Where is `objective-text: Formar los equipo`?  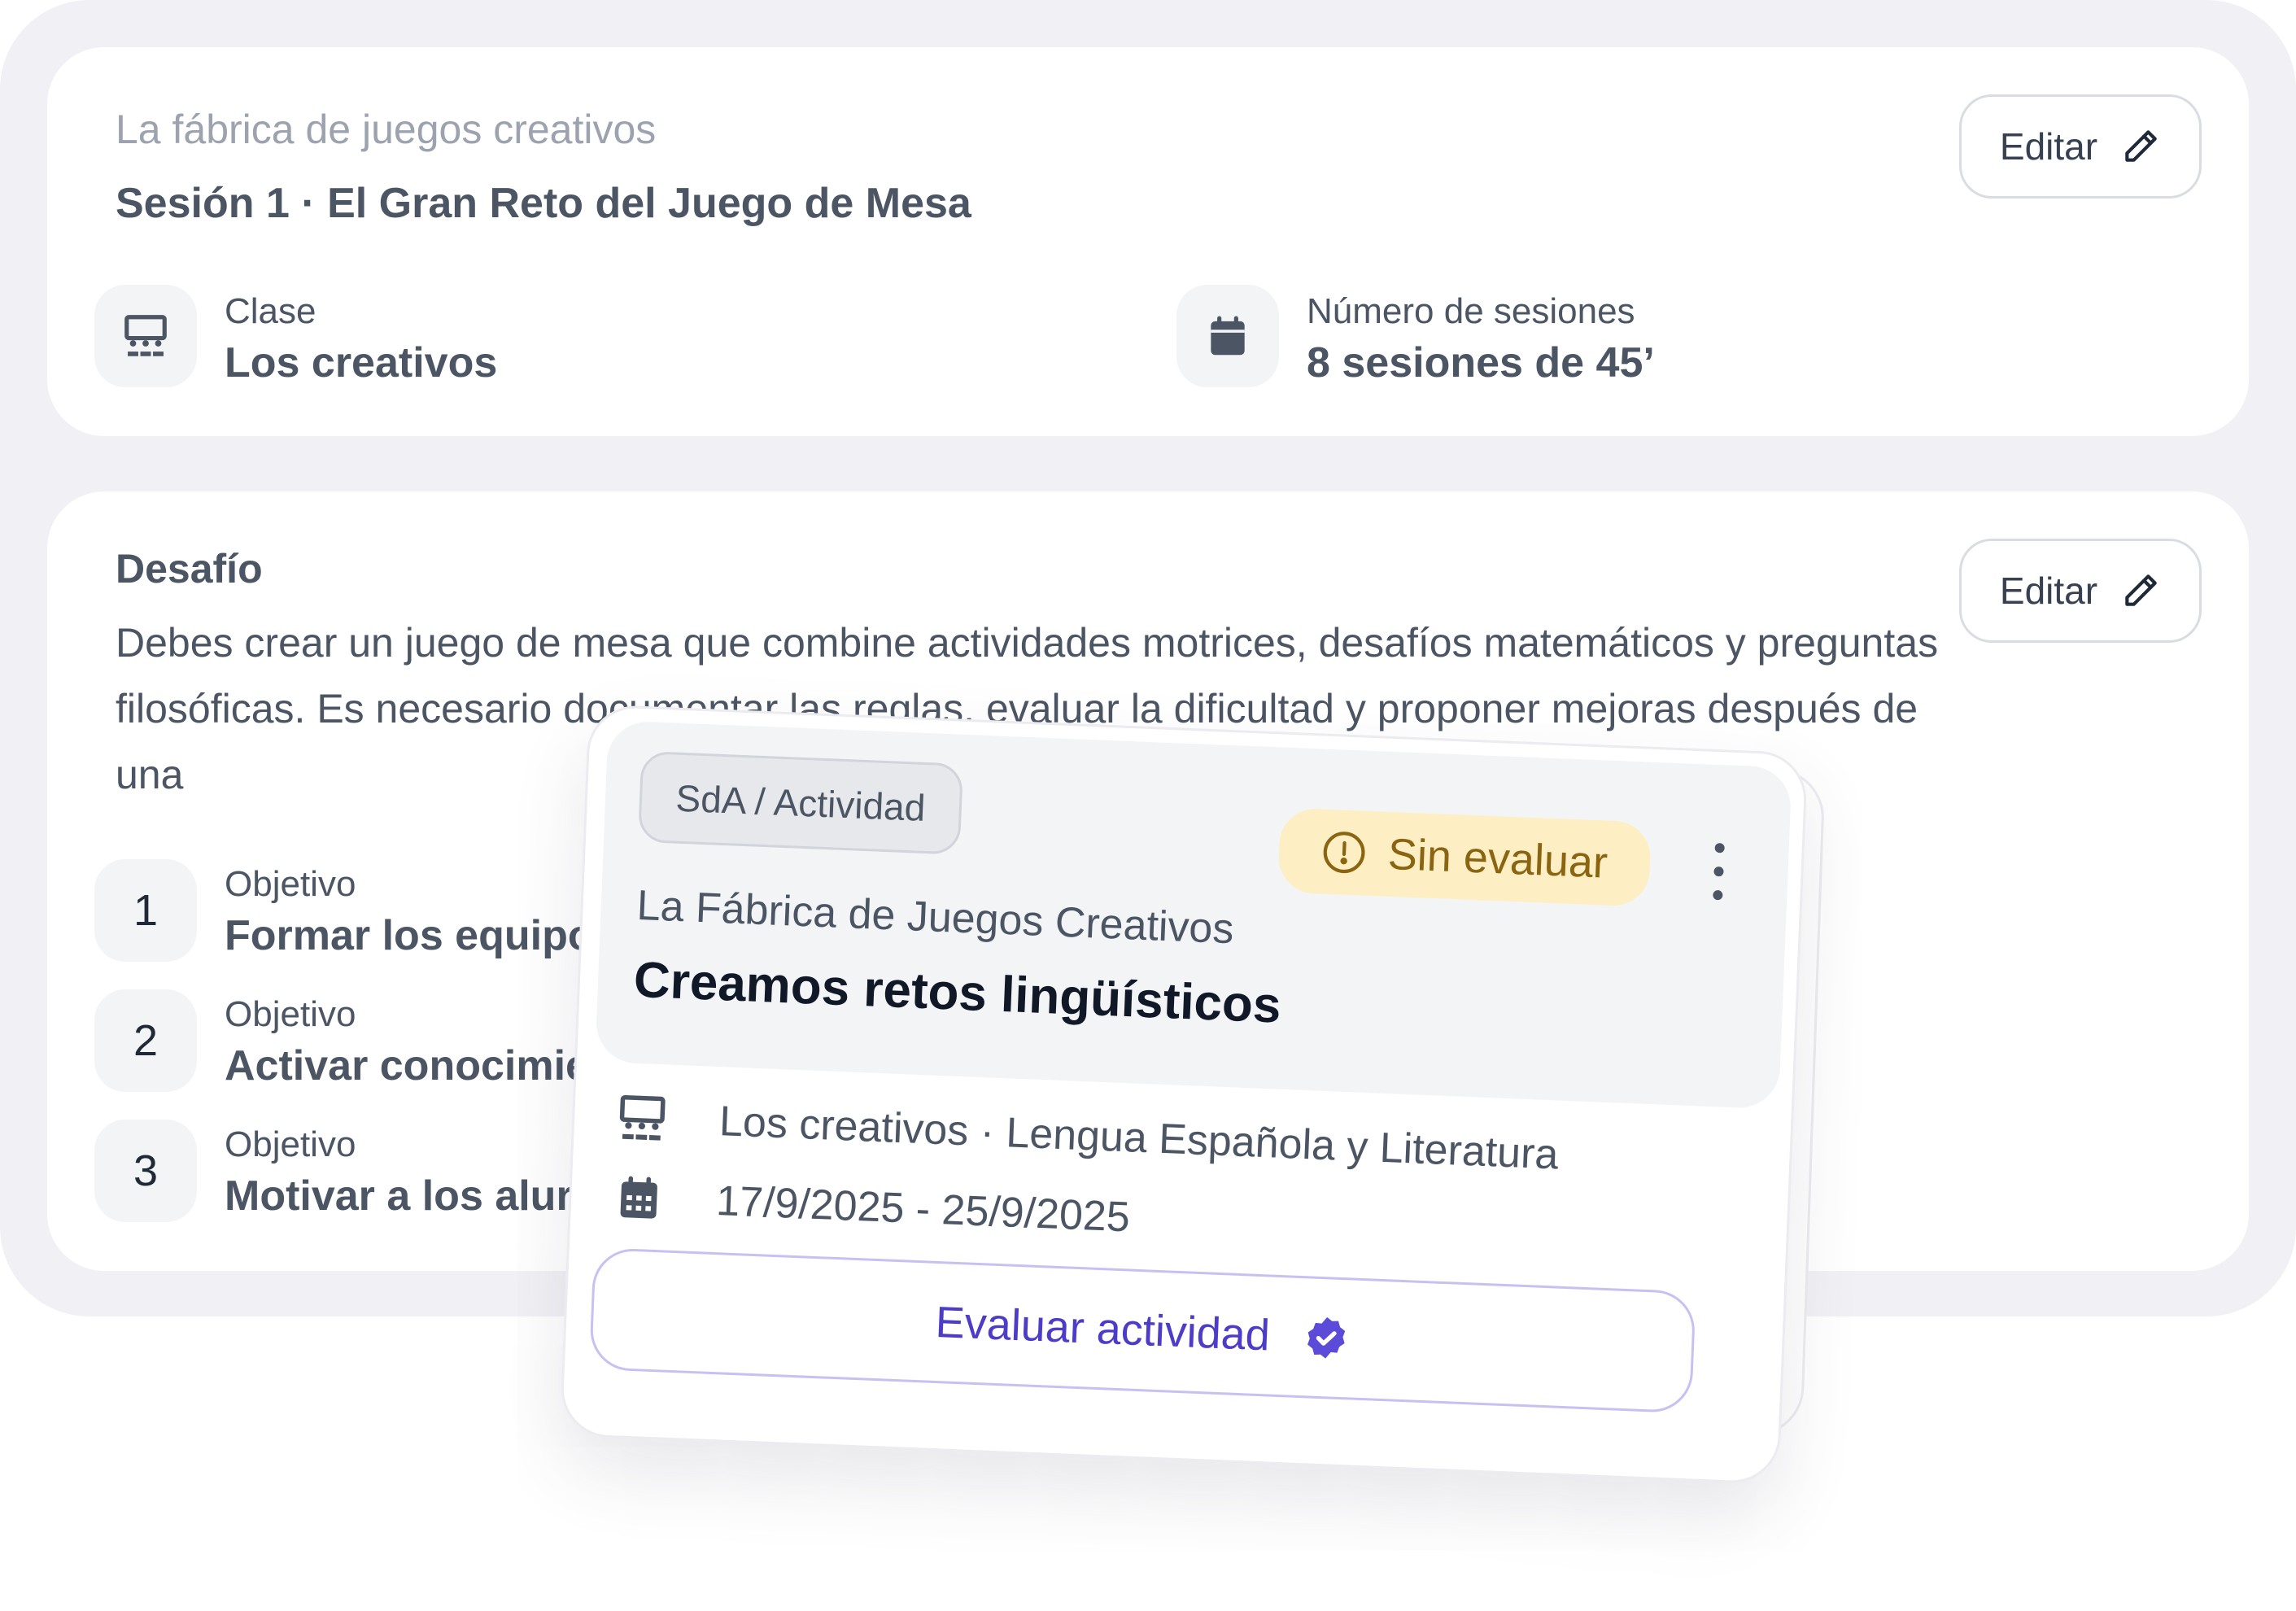 objective-text: Formar los equipo is located at coordinates (409, 935).